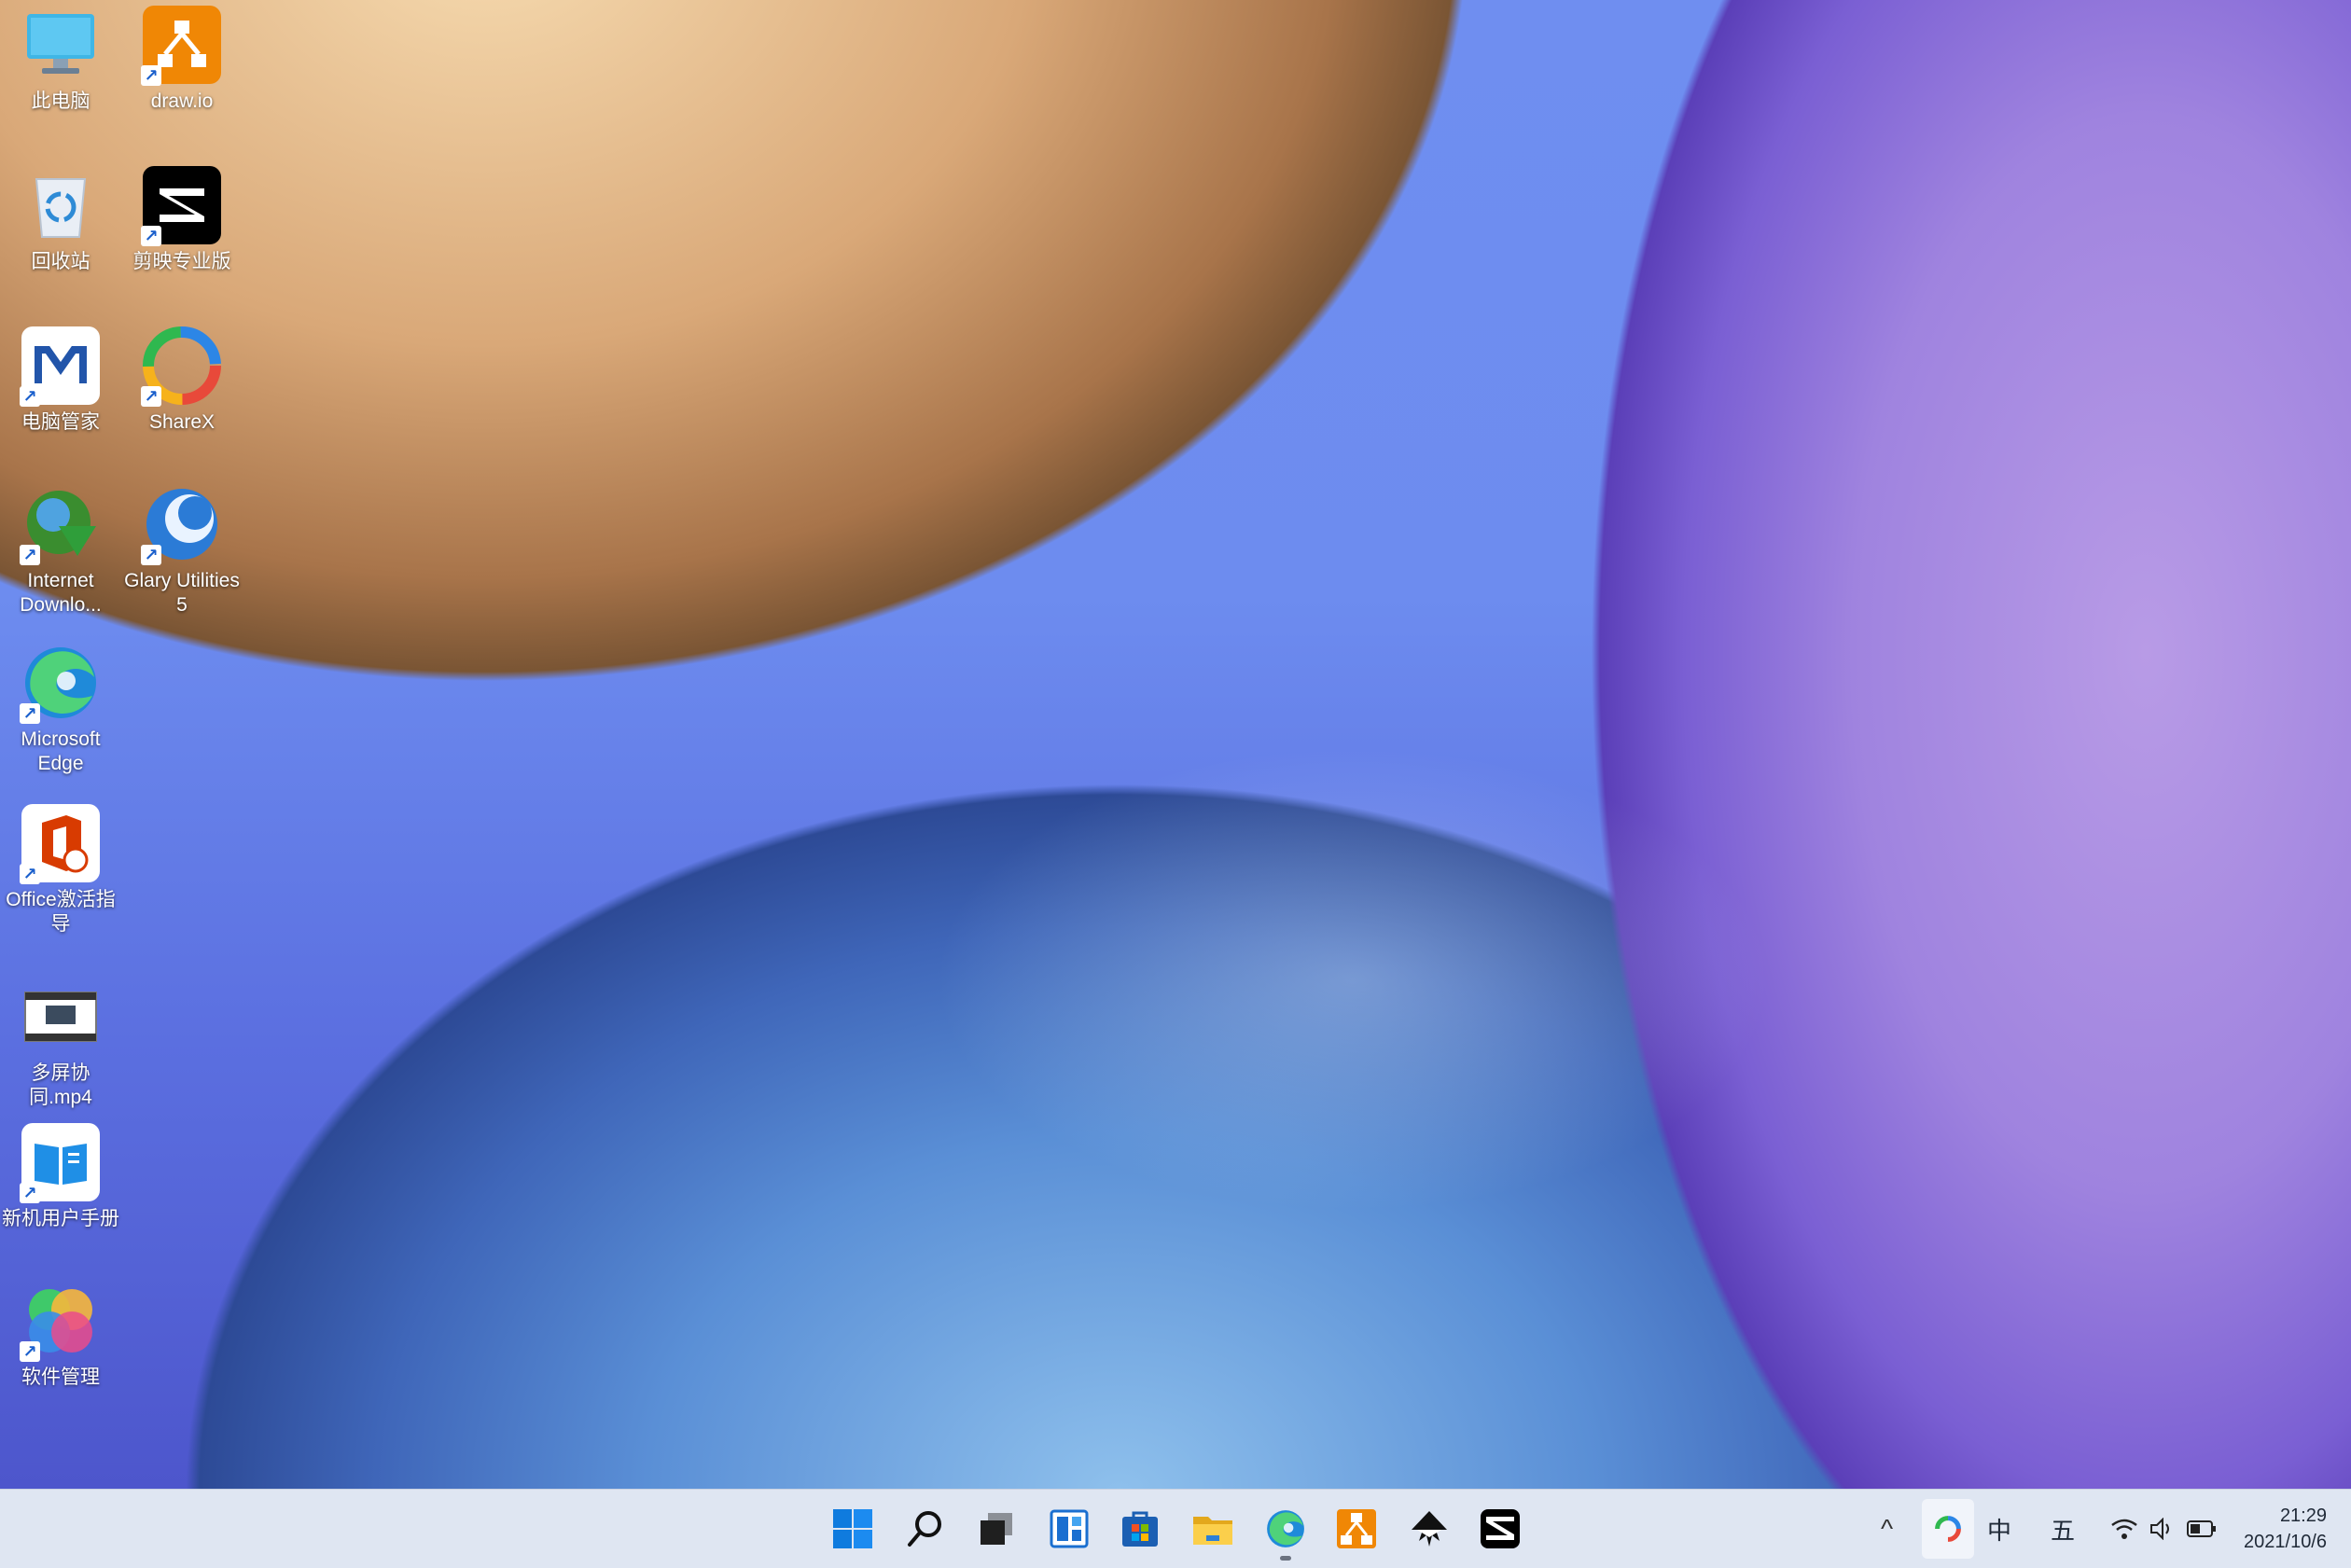 This screenshot has height=1568, width=2351. I want to click on desktop-icon-video-file: 多屏协同.mp4, so click(60, 1044).